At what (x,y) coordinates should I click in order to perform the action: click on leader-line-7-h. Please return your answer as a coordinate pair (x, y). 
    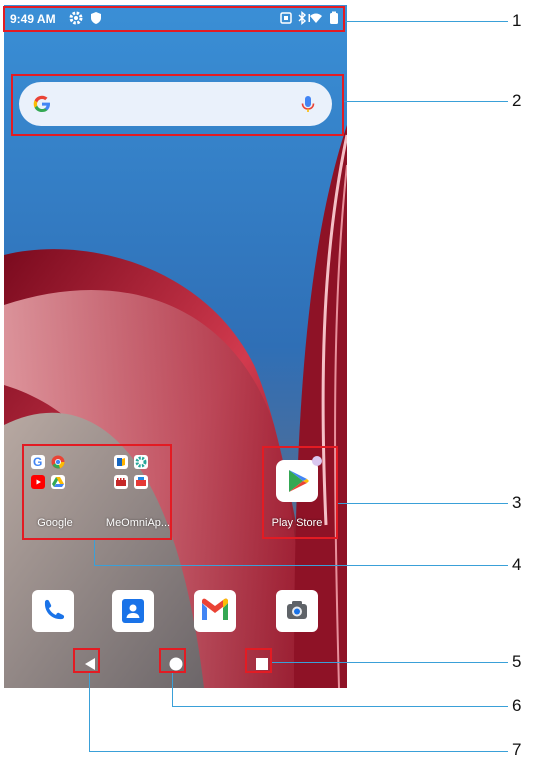
    Looking at the image, I should click on (298, 751).